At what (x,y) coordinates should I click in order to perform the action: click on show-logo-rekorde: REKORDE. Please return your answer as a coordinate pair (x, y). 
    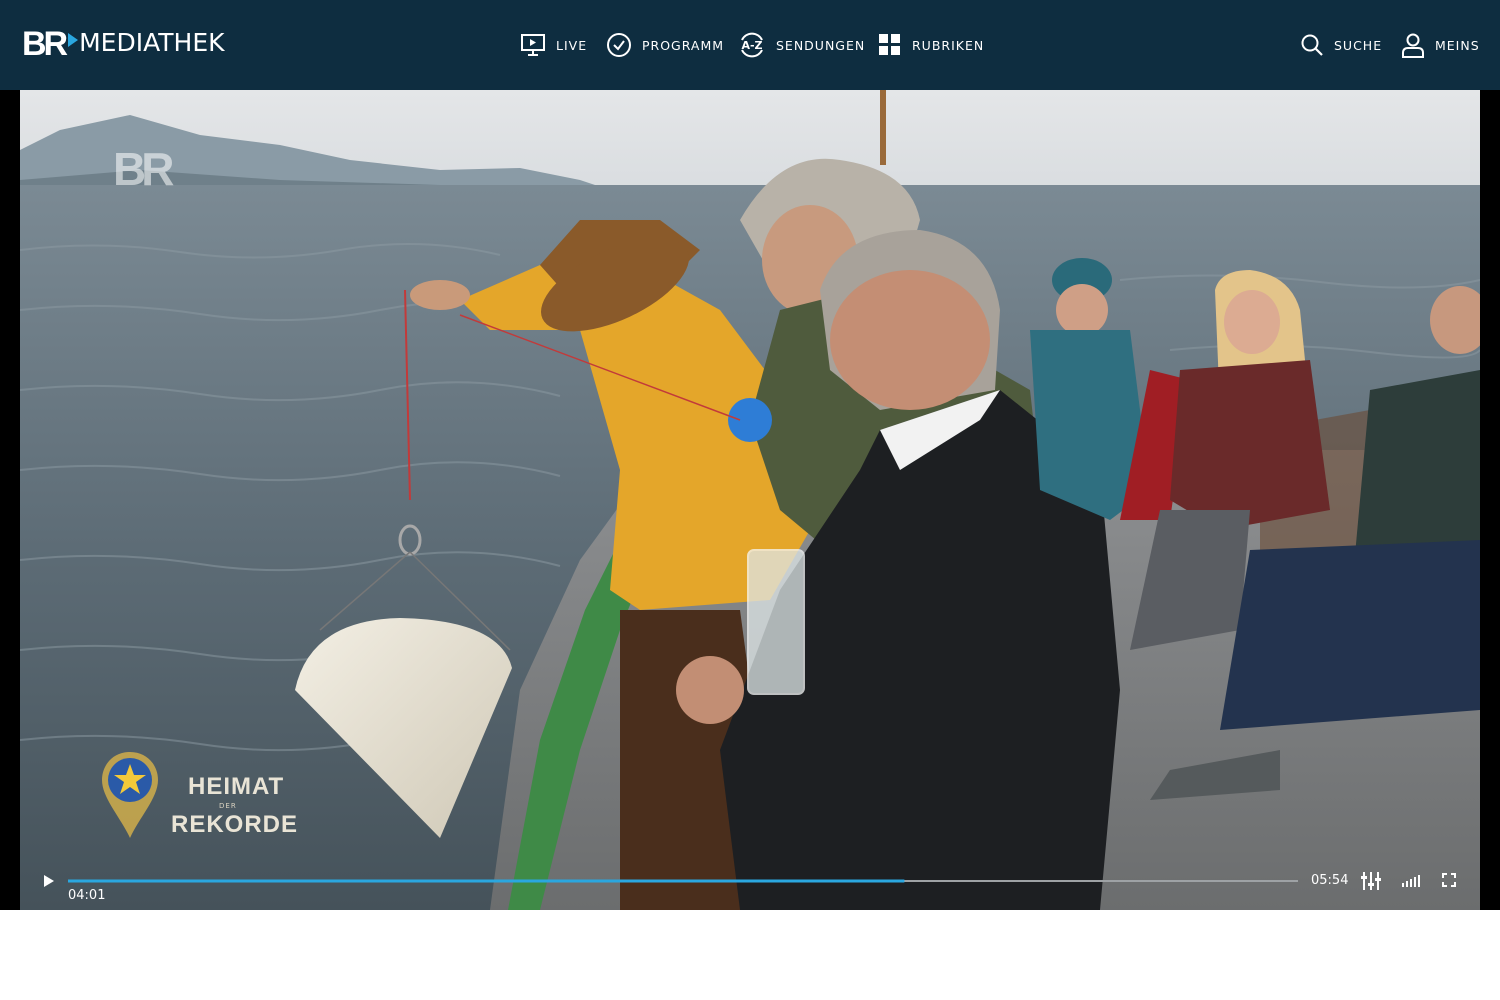
    Looking at the image, I should click on (235, 824).